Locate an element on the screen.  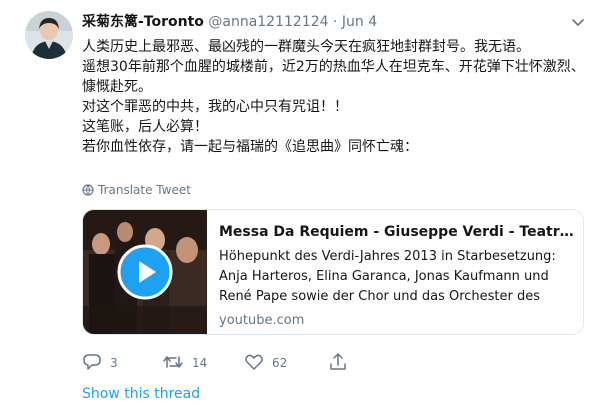
retweet-button: 14 is located at coordinates (184, 363).